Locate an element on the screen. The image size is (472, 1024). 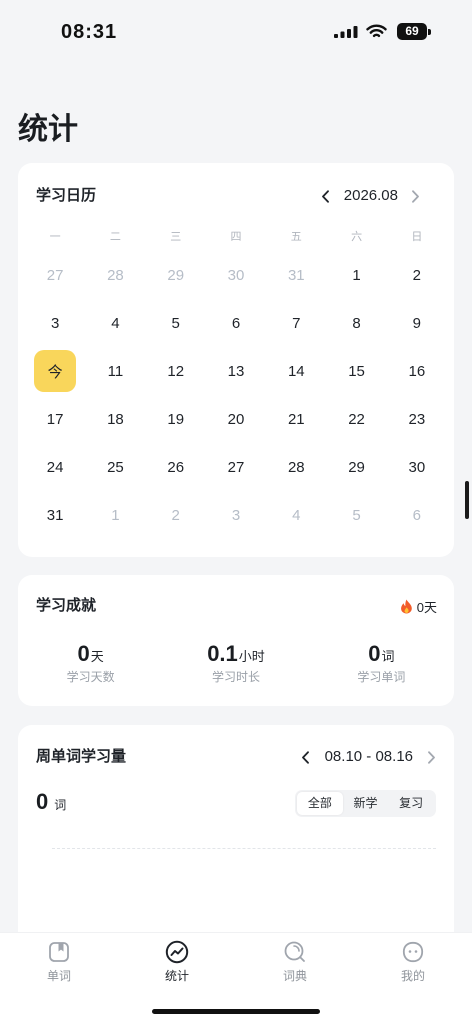
streak-badge: 0天 is located at coordinates (418, 606).